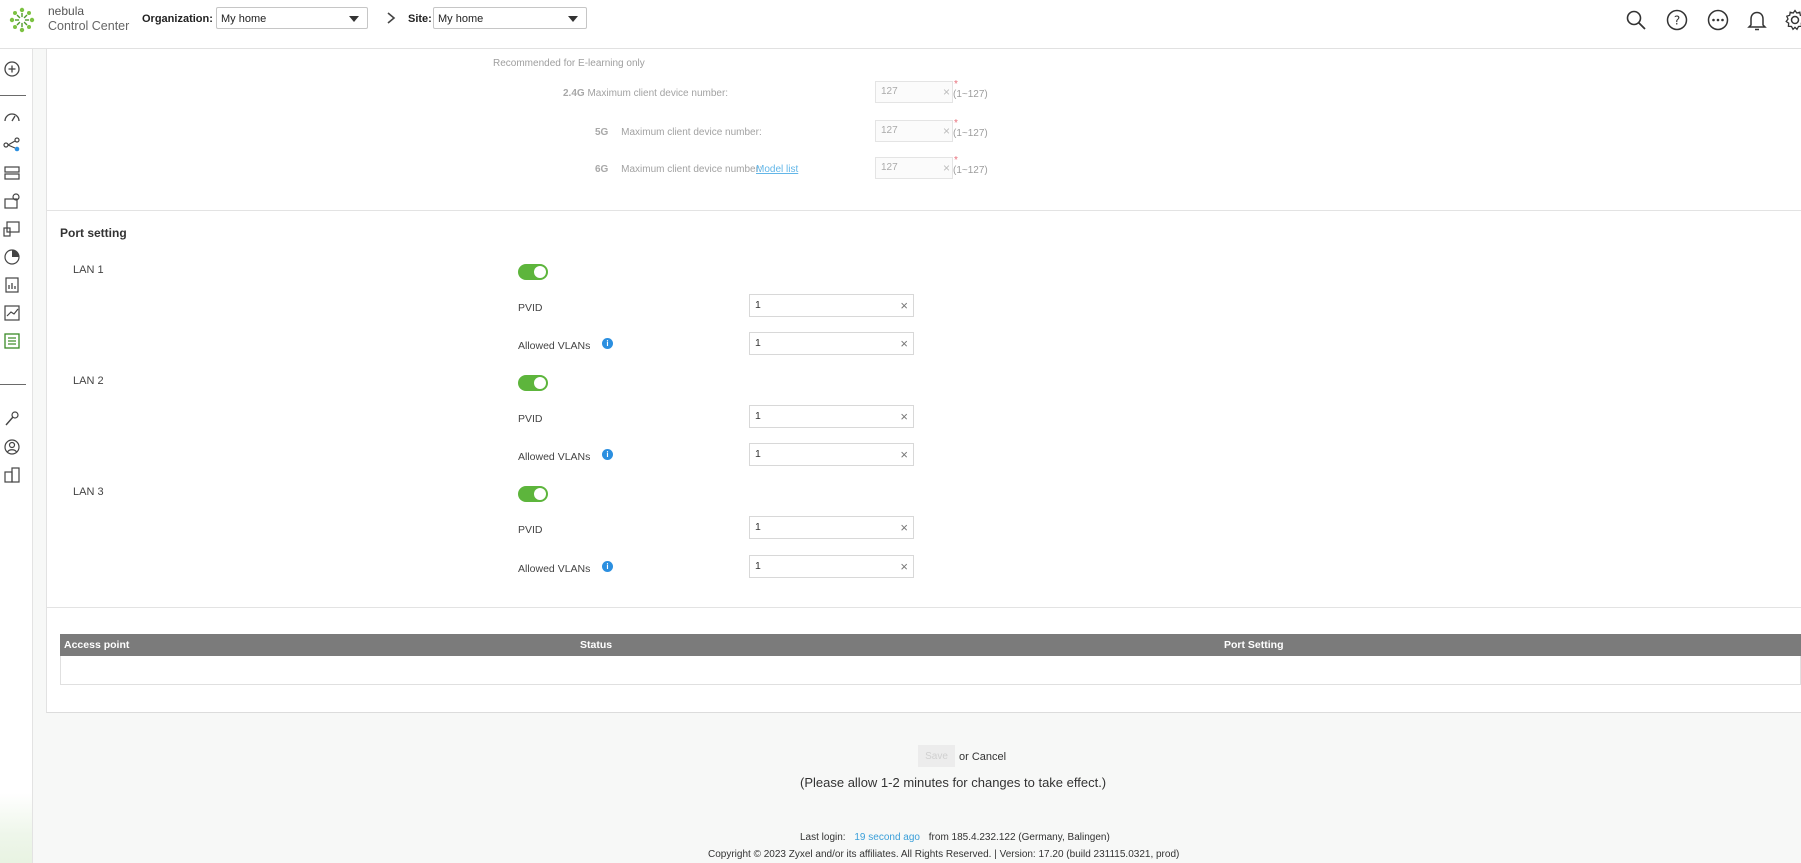 Image resolution: width=1801 pixels, height=863 pixels. Describe the element at coordinates (391, 18) in the screenshot. I see `chevron-right-icon` at that location.